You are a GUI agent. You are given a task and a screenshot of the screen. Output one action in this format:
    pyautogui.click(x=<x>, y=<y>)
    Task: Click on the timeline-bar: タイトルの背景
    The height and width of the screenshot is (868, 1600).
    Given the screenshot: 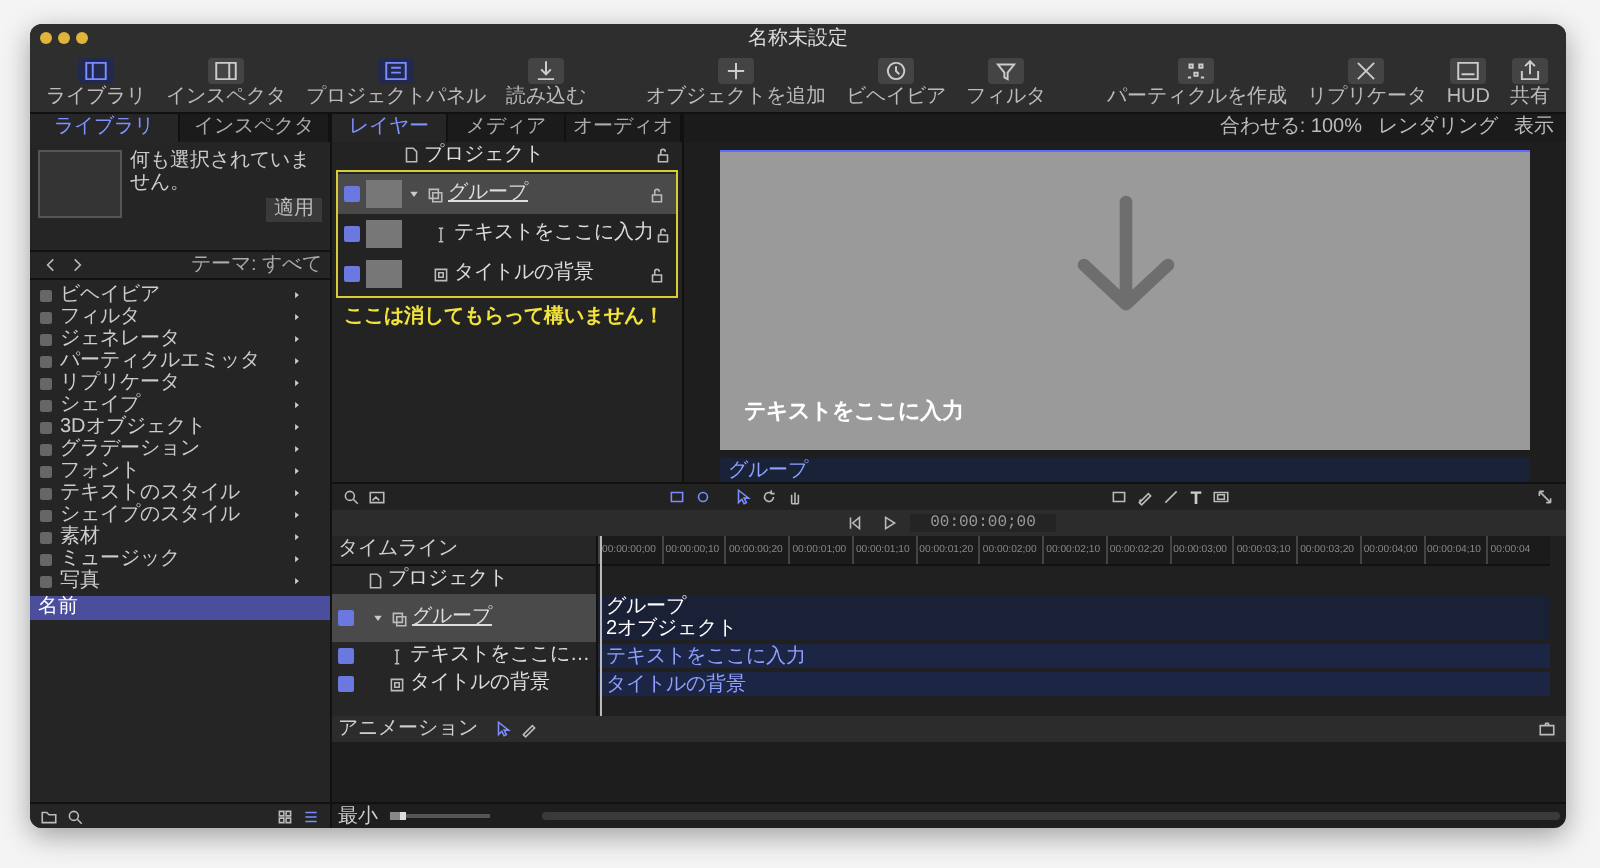 What is the action you would take?
    pyautogui.click(x=1074, y=684)
    